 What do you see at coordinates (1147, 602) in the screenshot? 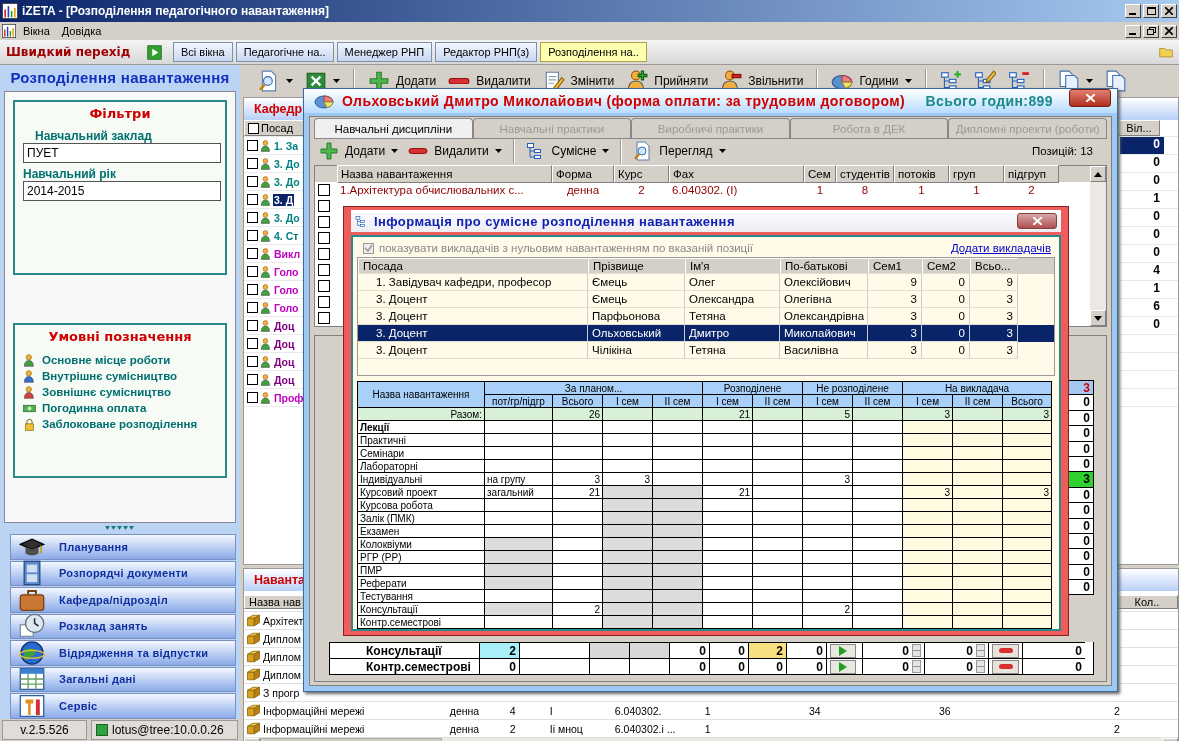
I see `column-header: Кол..` at bounding box center [1147, 602].